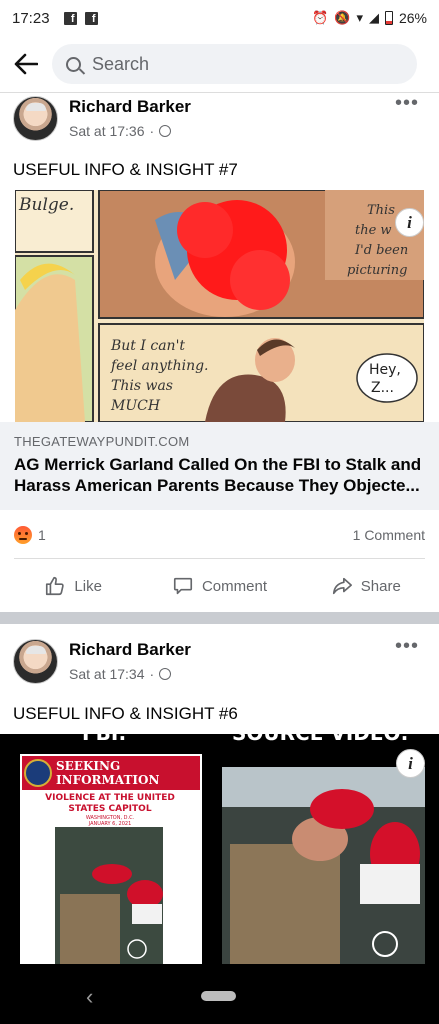 The width and height of the screenshot is (439, 1024). I want to click on battery-icon, so click(388, 18).